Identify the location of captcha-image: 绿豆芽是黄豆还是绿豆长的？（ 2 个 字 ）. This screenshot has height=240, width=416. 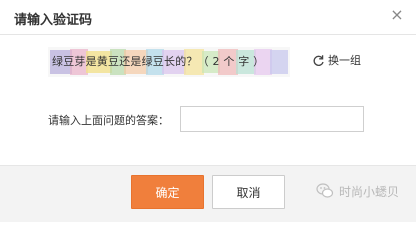
(169, 62).